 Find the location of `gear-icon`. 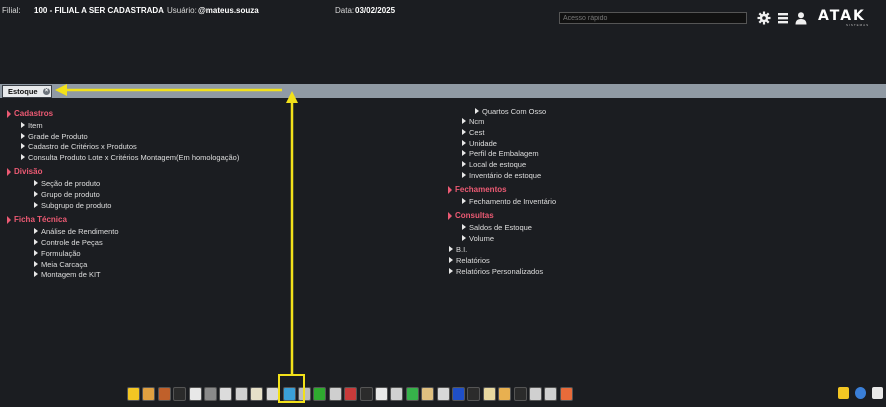

gear-icon is located at coordinates (764, 18).